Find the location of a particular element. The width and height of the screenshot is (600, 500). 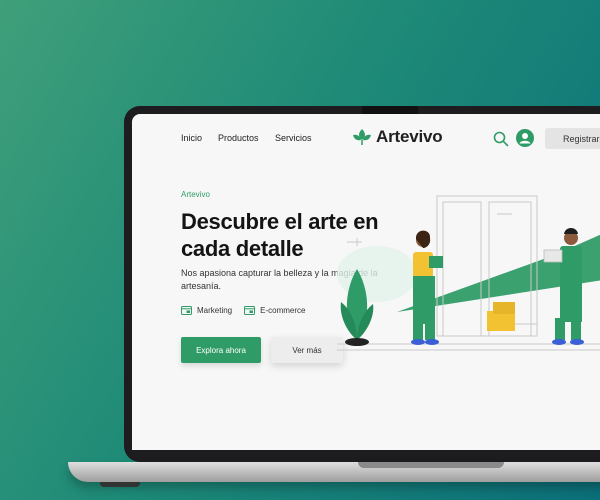

laptop-foot is located at coordinates (120, 484).